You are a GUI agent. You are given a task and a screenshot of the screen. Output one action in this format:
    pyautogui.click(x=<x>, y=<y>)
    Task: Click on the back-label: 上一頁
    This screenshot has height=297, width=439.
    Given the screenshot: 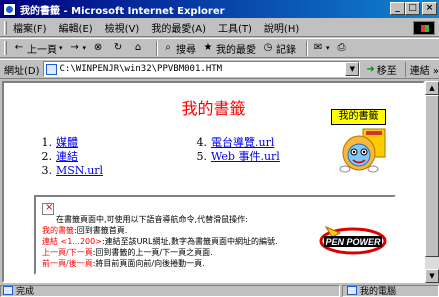 What is the action you would take?
    pyautogui.click(x=42, y=50)
    